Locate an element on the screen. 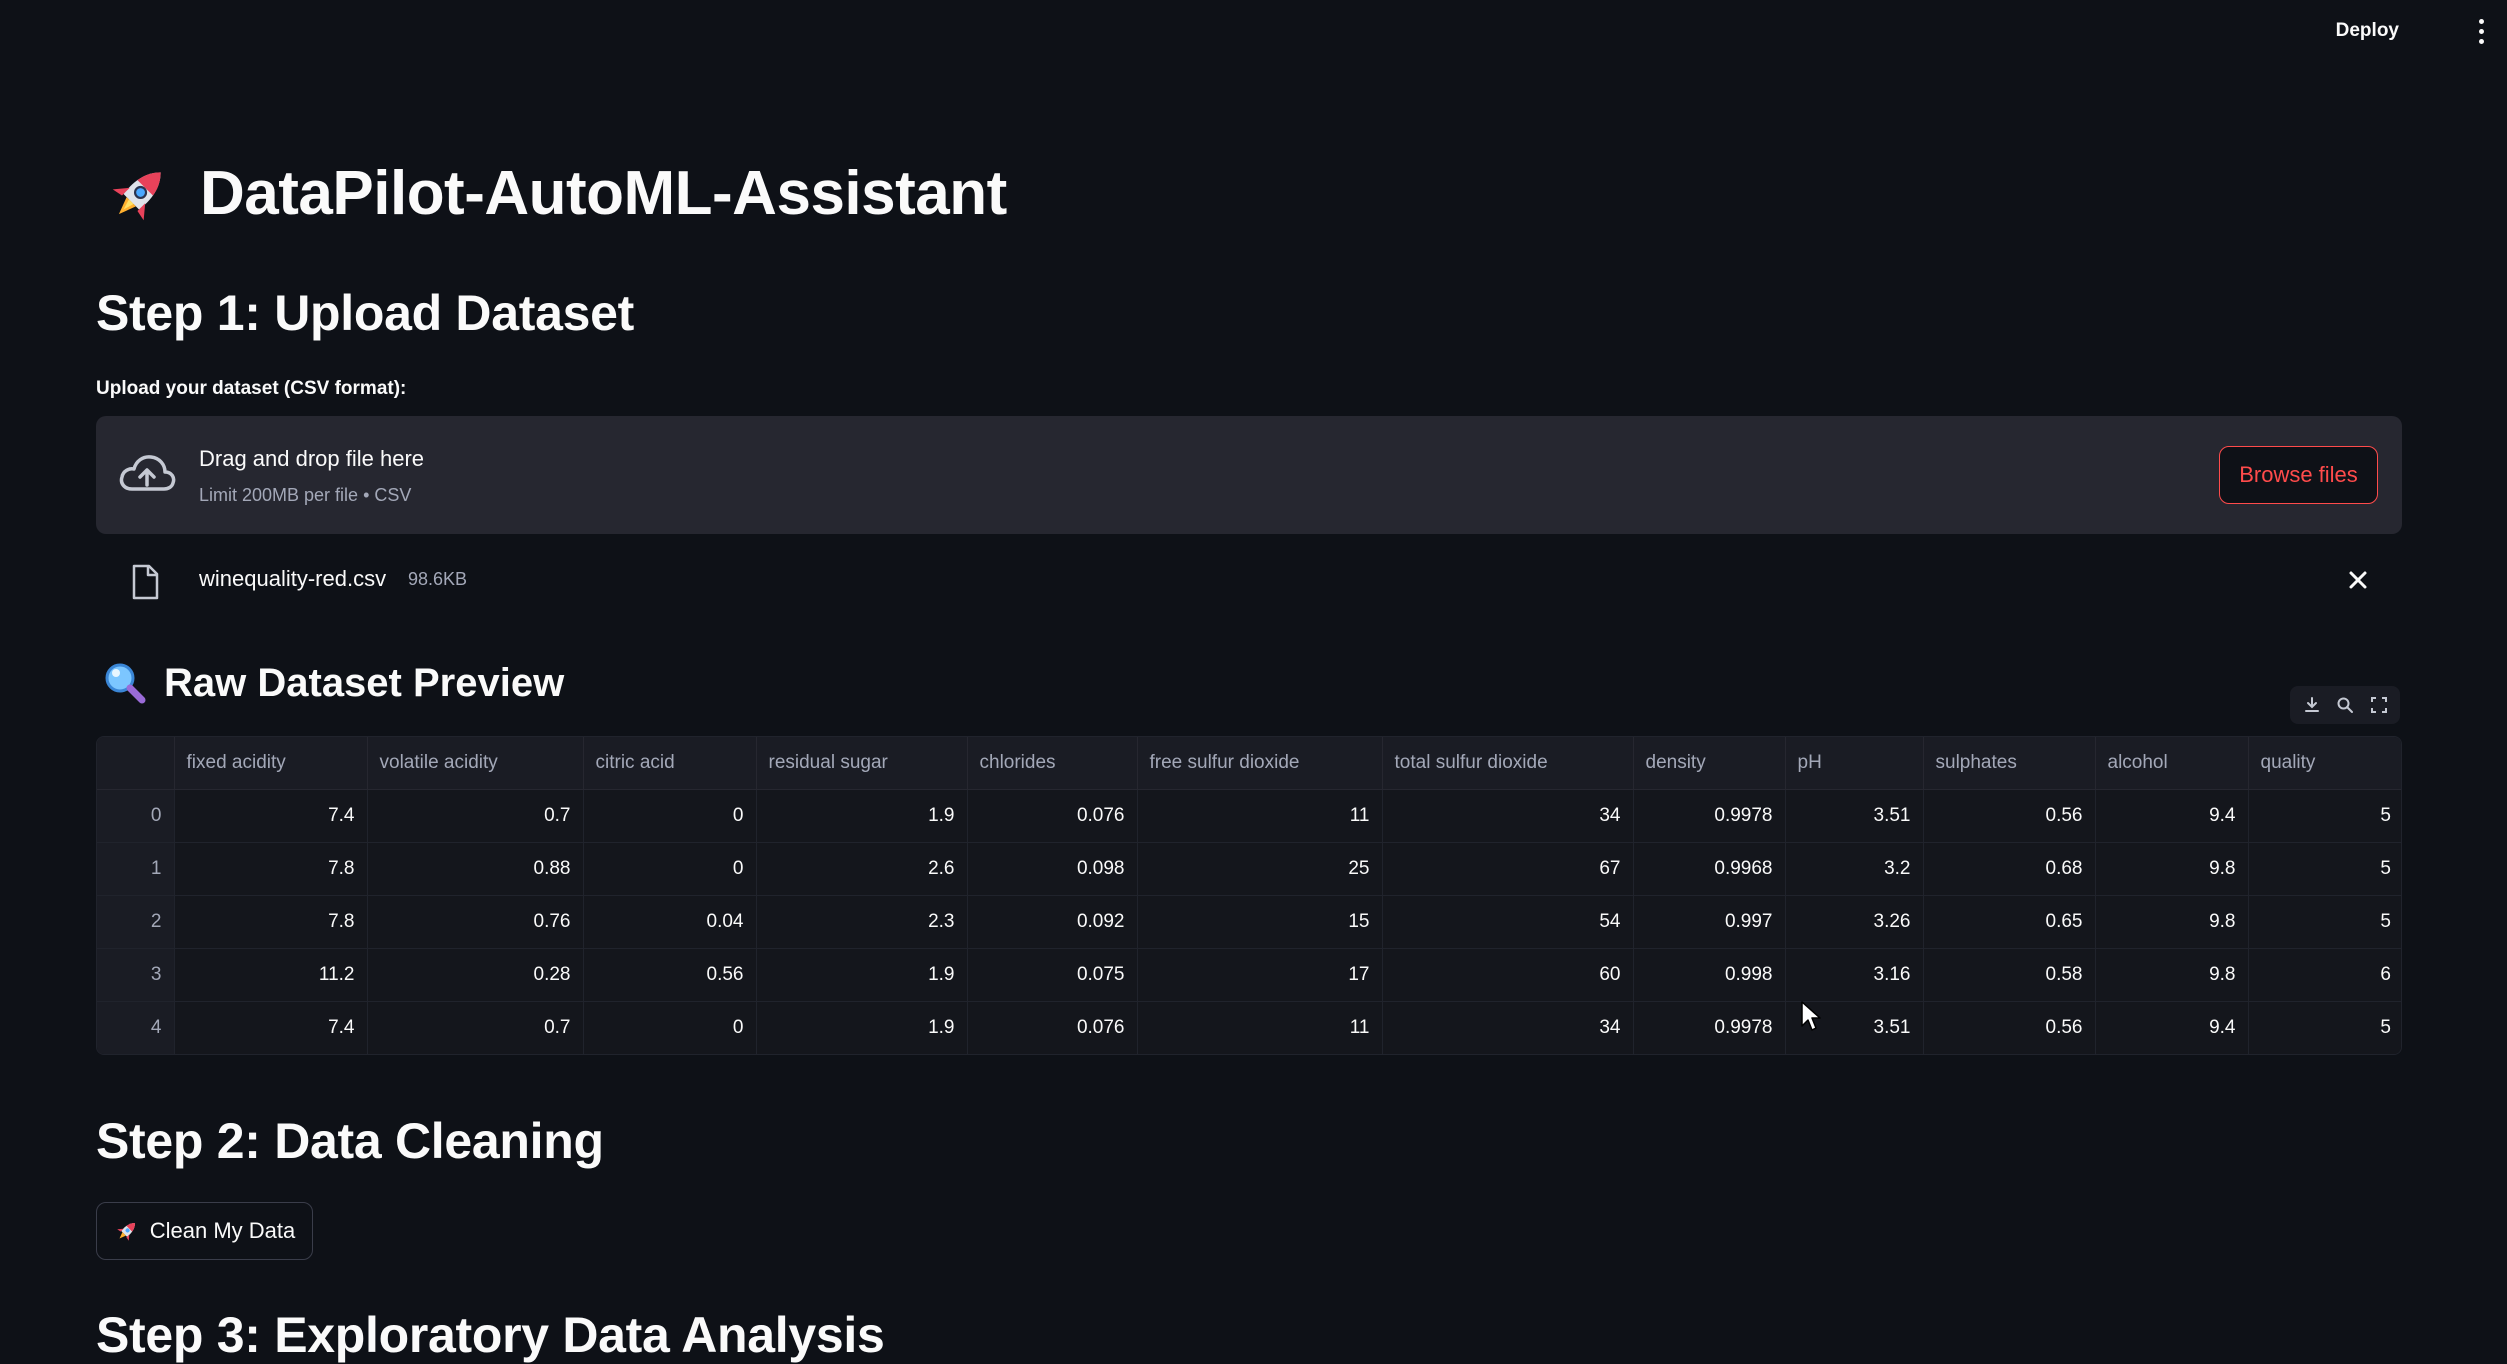  column-header: volatile acidity is located at coordinates (475, 763).